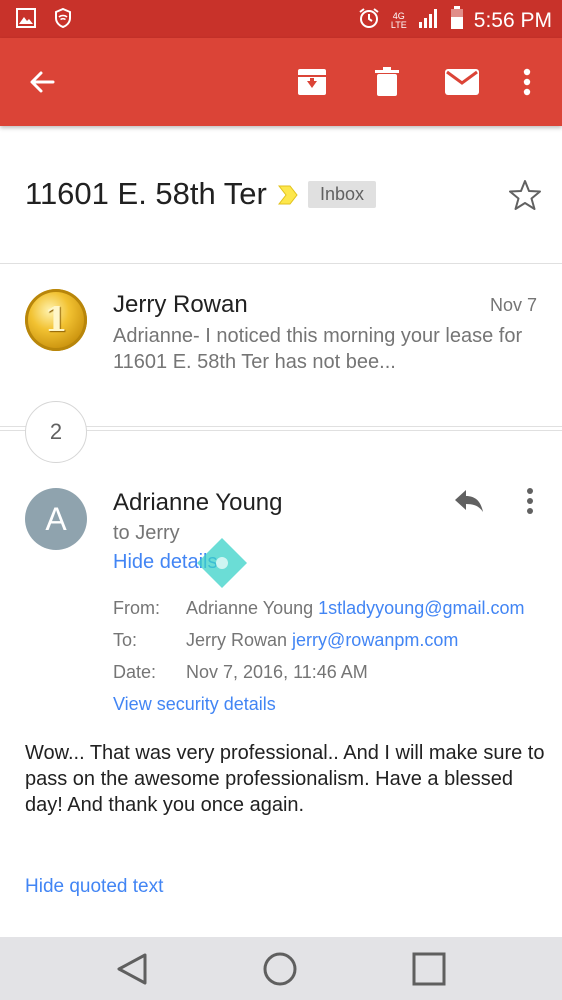 The image size is (562, 1000). What do you see at coordinates (42, 82) in the screenshot?
I see `back-arrow-icon` at bounding box center [42, 82].